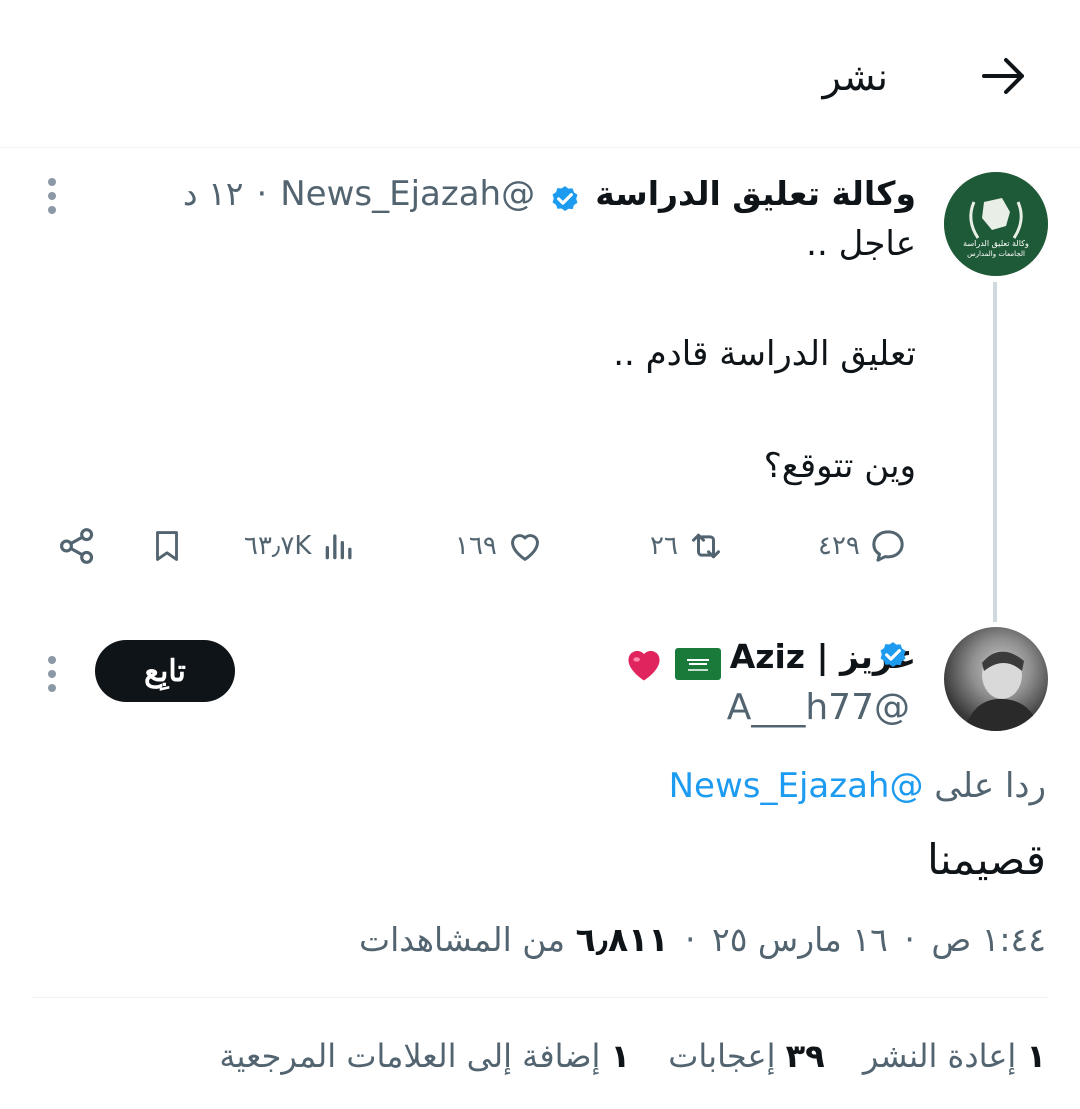 The width and height of the screenshot is (1080, 1109). I want to click on reply-icon, so click(888, 546).